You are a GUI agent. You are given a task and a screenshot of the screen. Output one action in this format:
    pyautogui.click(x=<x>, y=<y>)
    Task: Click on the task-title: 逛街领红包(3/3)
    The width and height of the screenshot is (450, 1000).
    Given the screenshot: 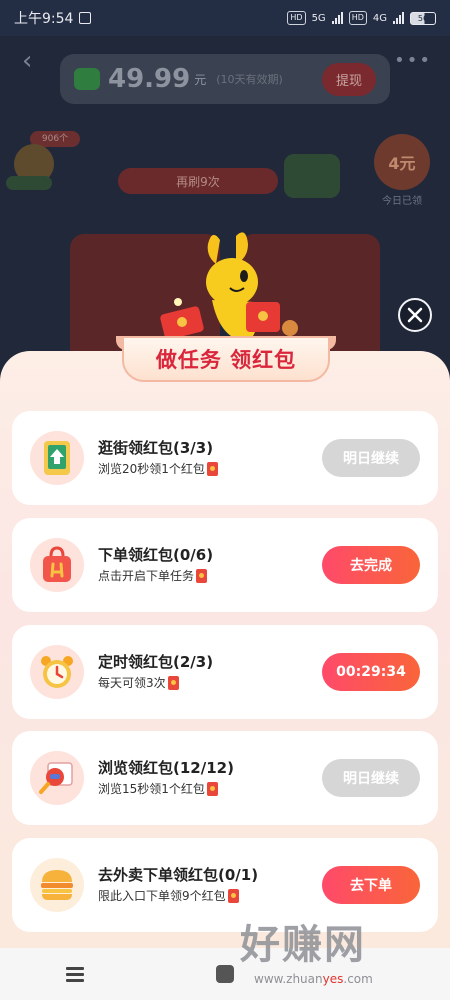 What is the action you would take?
    pyautogui.click(x=156, y=448)
    